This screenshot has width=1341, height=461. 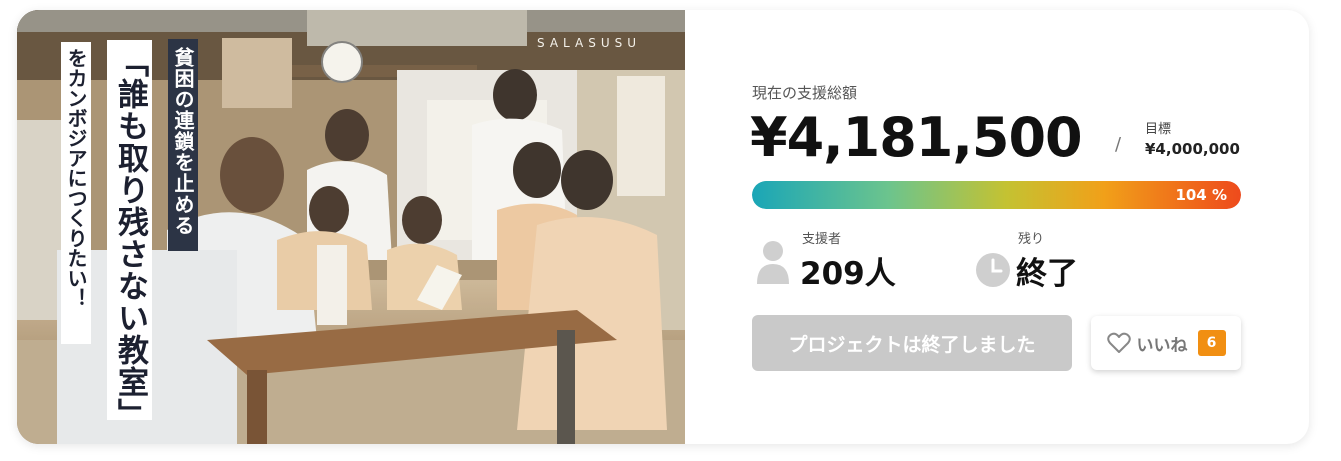 What do you see at coordinates (1192, 149) in the screenshot?
I see `goal-amount: ¥4,000,000` at bounding box center [1192, 149].